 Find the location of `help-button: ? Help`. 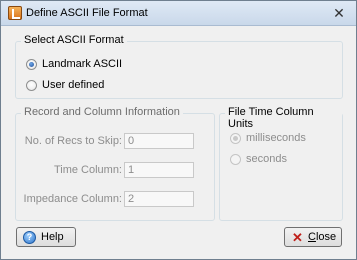

help-button: ? Help is located at coordinates (46, 237).